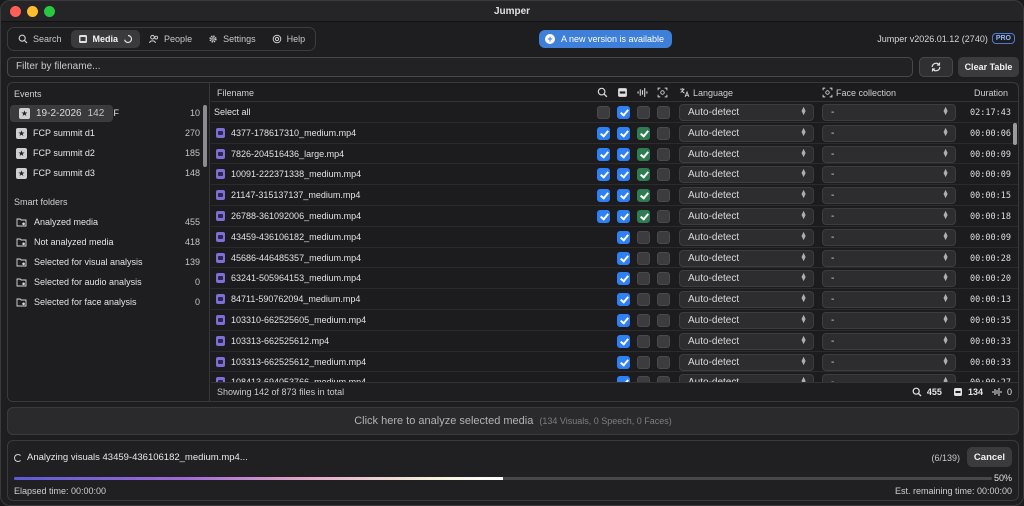  What do you see at coordinates (623, 112) in the screenshot?
I see `select-all-visual-checkbox` at bounding box center [623, 112].